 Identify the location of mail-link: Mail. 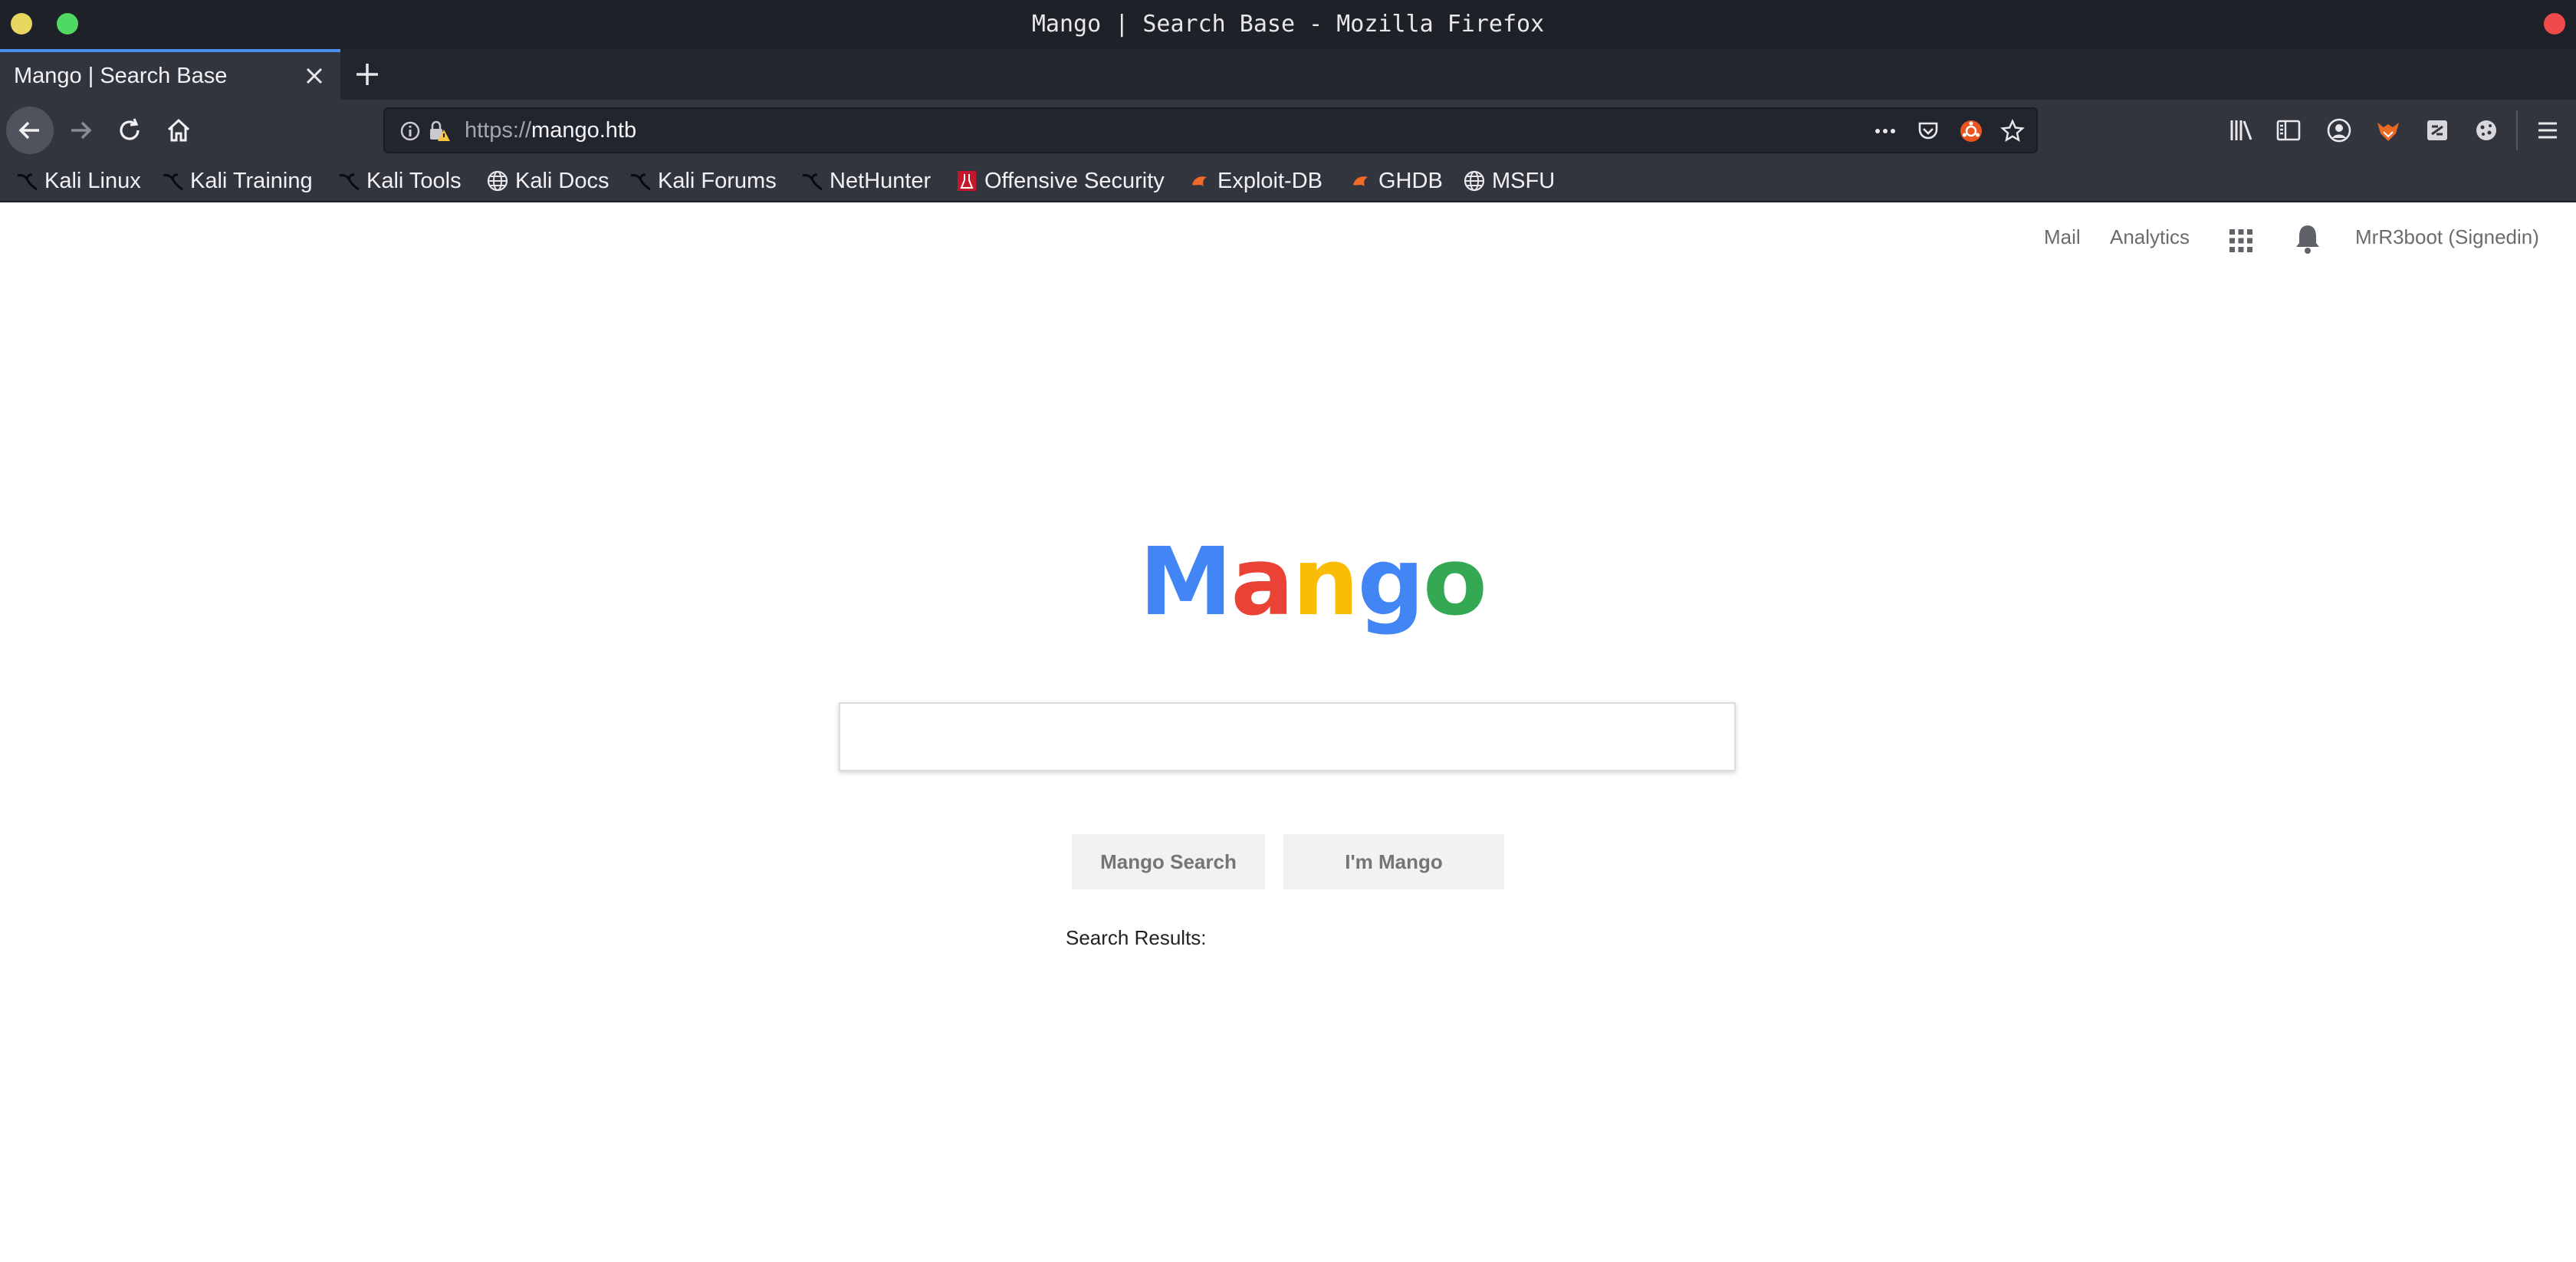
(2063, 237).